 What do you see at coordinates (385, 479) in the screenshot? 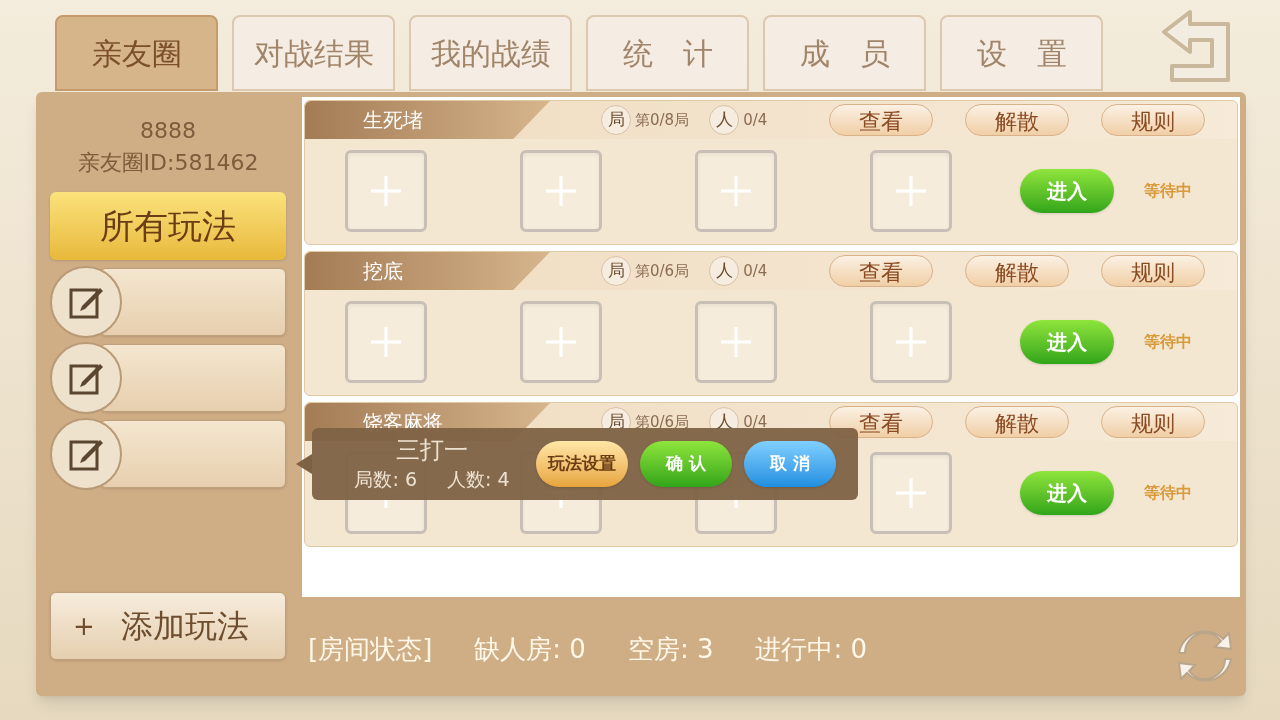
I see `round-setting: 局数: 6` at bounding box center [385, 479].